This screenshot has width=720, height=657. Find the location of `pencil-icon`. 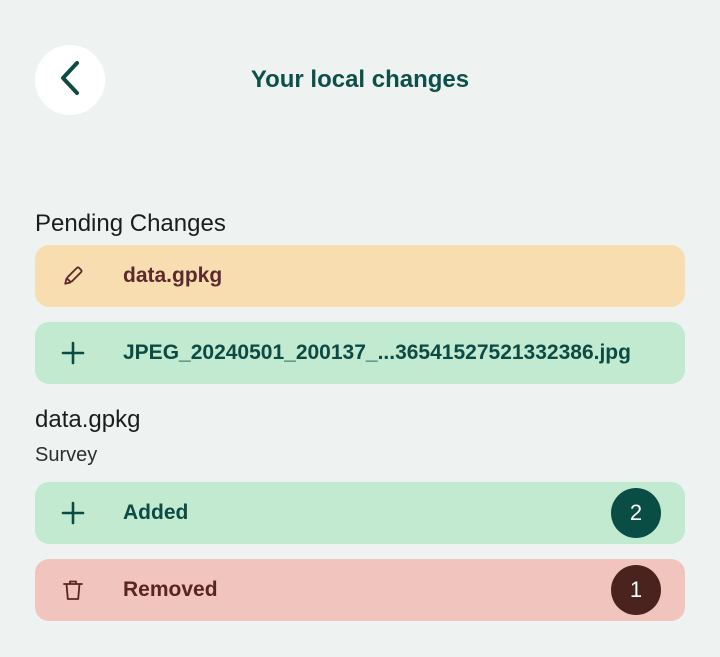

pencil-icon is located at coordinates (73, 276).